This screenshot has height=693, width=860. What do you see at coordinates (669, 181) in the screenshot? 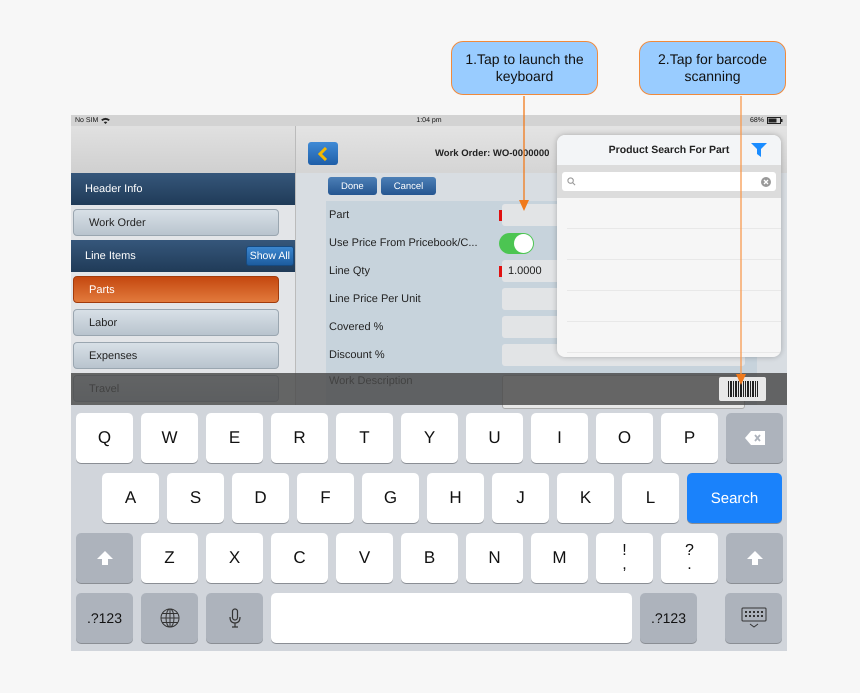
I see `search-field` at bounding box center [669, 181].